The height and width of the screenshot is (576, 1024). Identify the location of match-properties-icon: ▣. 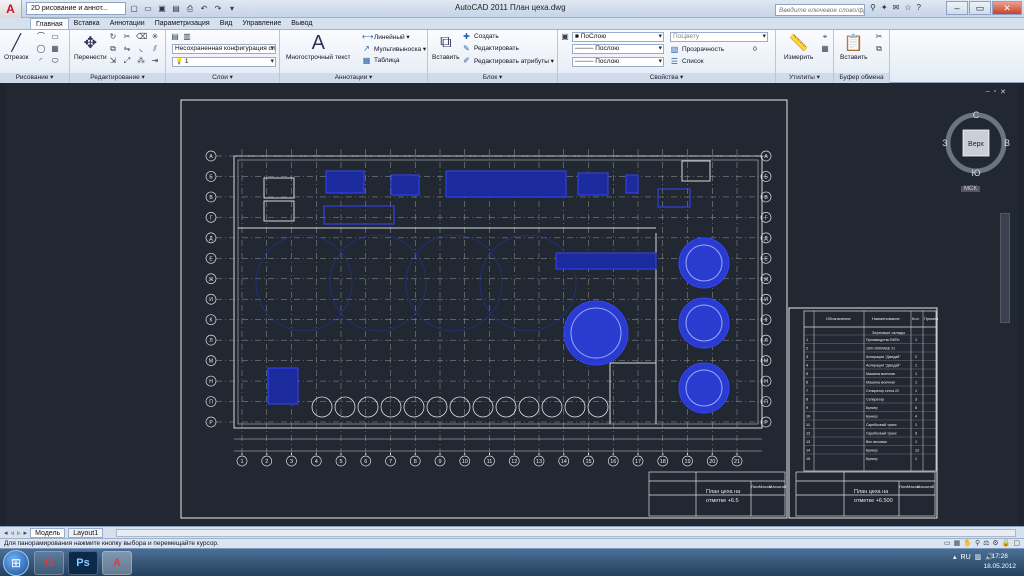
(565, 37).